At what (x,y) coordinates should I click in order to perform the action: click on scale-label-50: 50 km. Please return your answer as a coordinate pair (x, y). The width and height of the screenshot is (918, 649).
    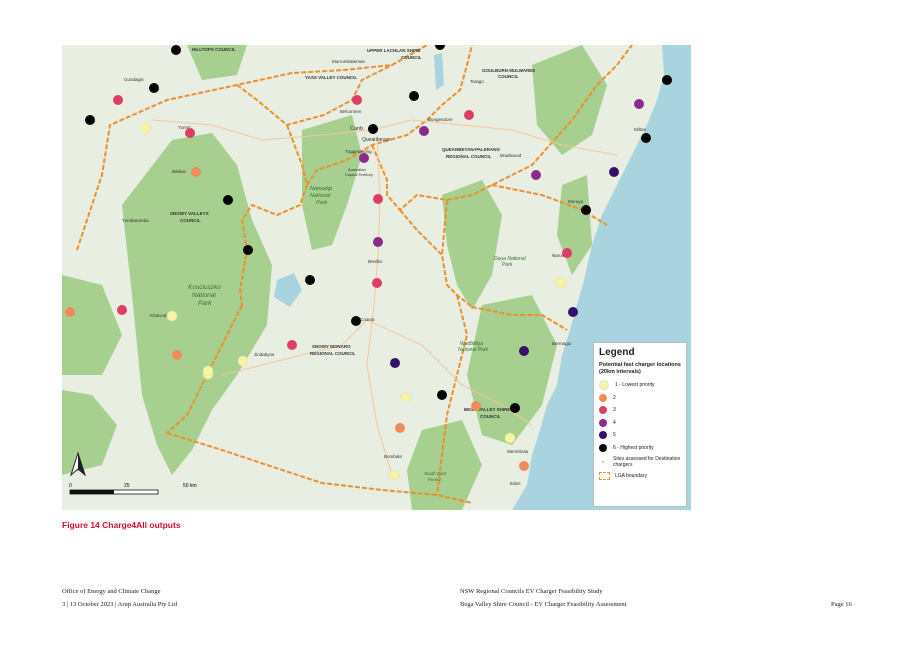
    Looking at the image, I should click on (190, 486).